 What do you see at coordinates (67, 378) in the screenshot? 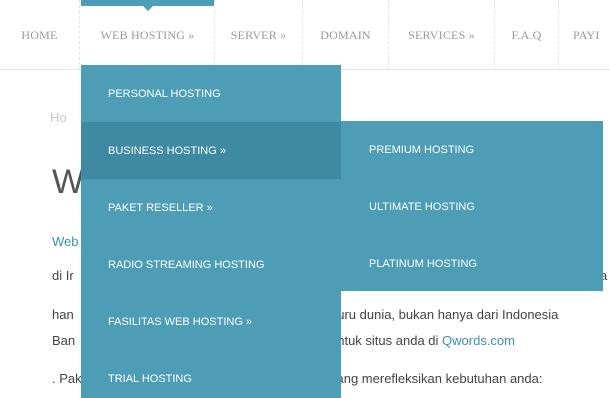
I see `body-text-line: . Pak` at bounding box center [67, 378].